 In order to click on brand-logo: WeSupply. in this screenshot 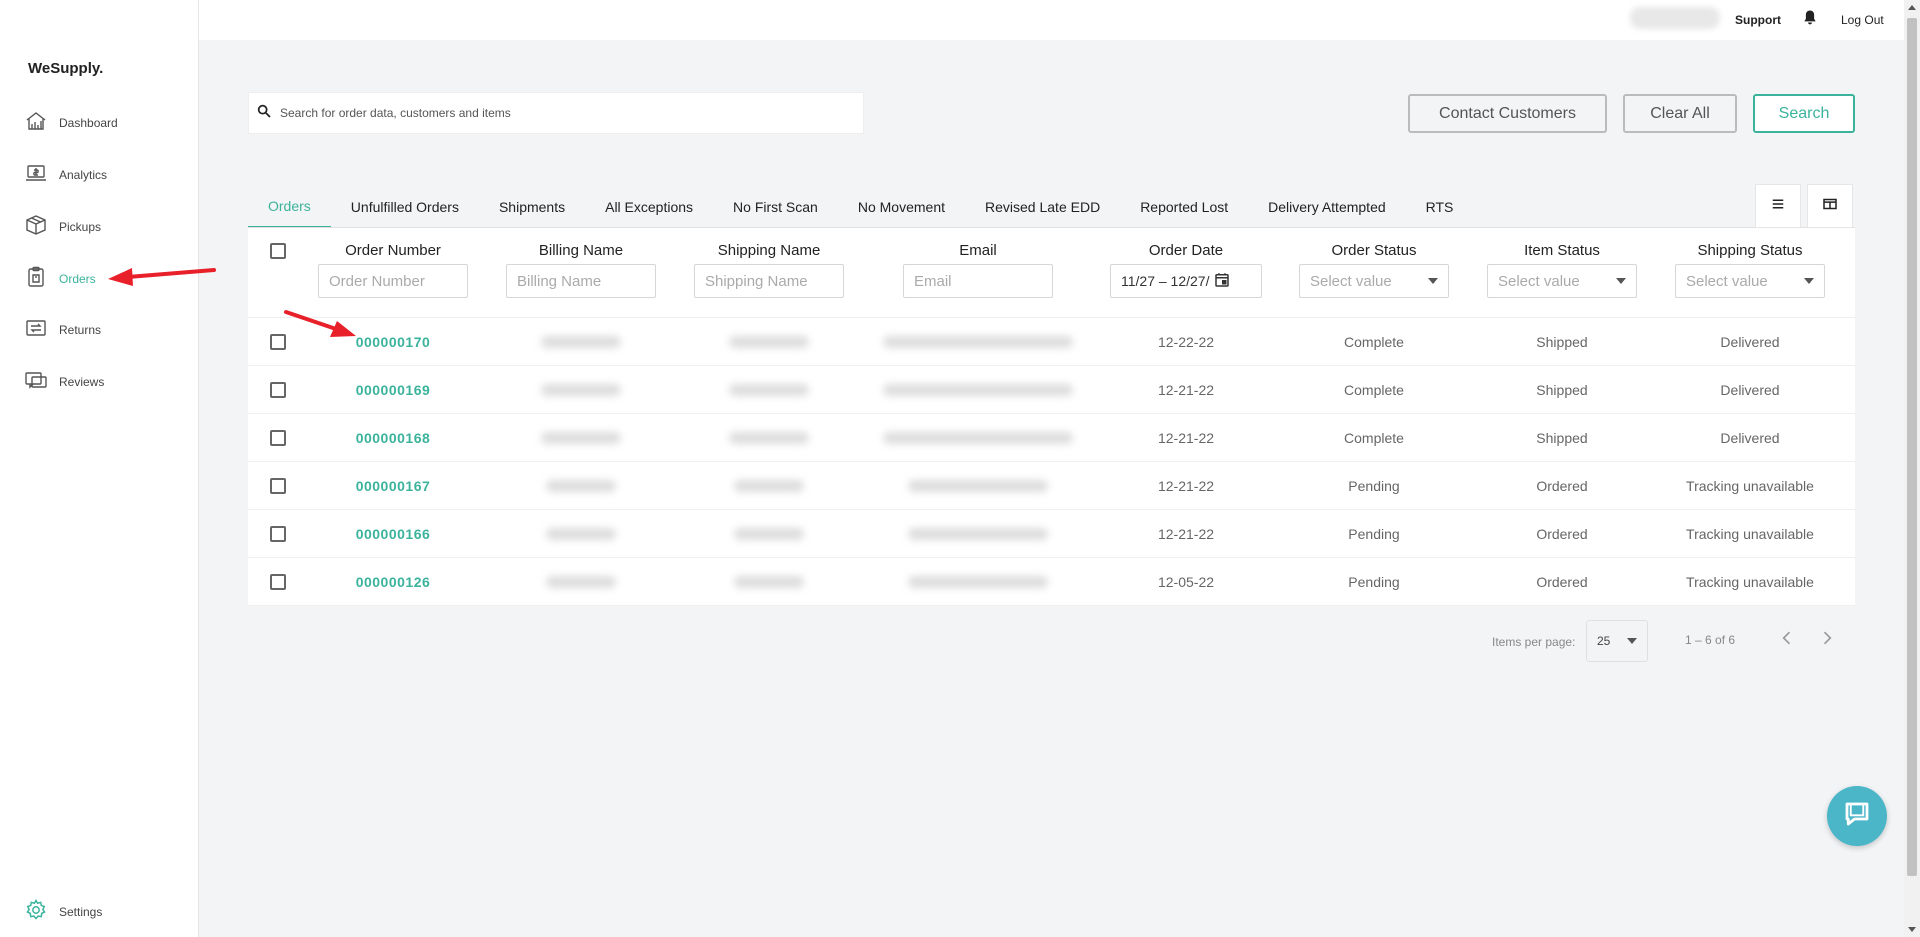, I will do `click(66, 68)`.